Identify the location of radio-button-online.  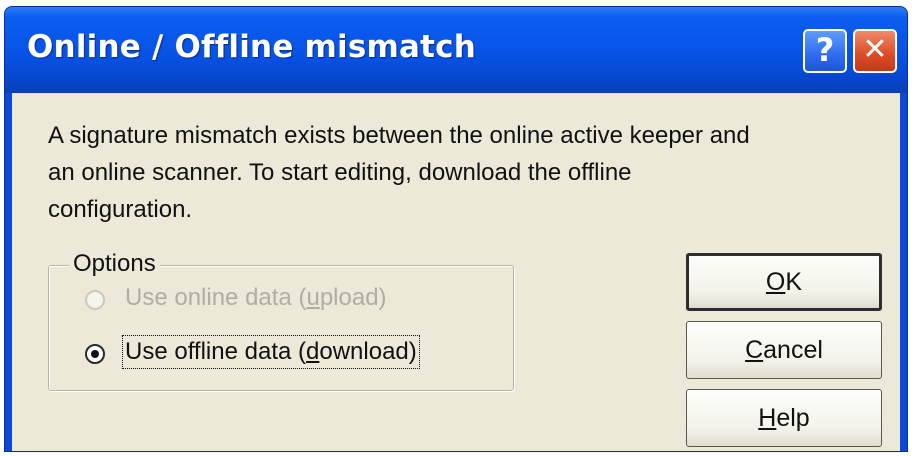
(95, 300).